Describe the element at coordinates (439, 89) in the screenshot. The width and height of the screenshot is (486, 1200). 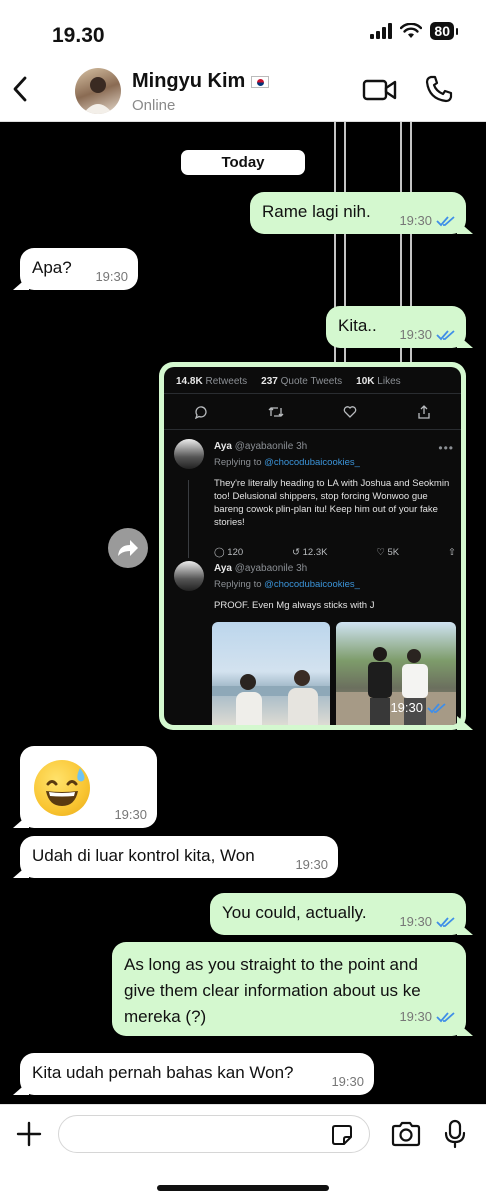
I see `phone-icon` at that location.